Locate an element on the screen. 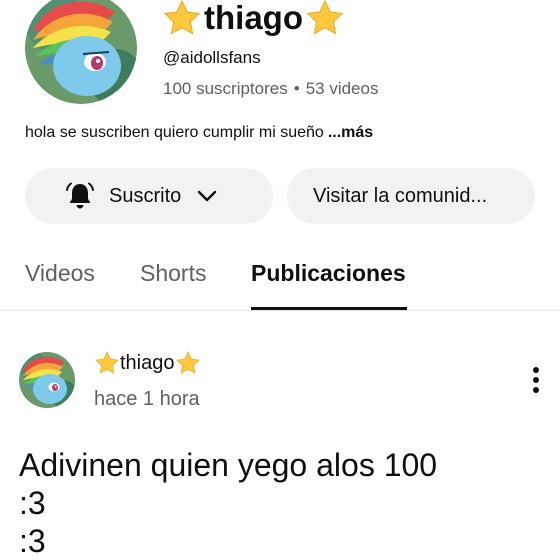 This screenshot has width=560, height=560. more-link: ...más is located at coordinates (350, 132).